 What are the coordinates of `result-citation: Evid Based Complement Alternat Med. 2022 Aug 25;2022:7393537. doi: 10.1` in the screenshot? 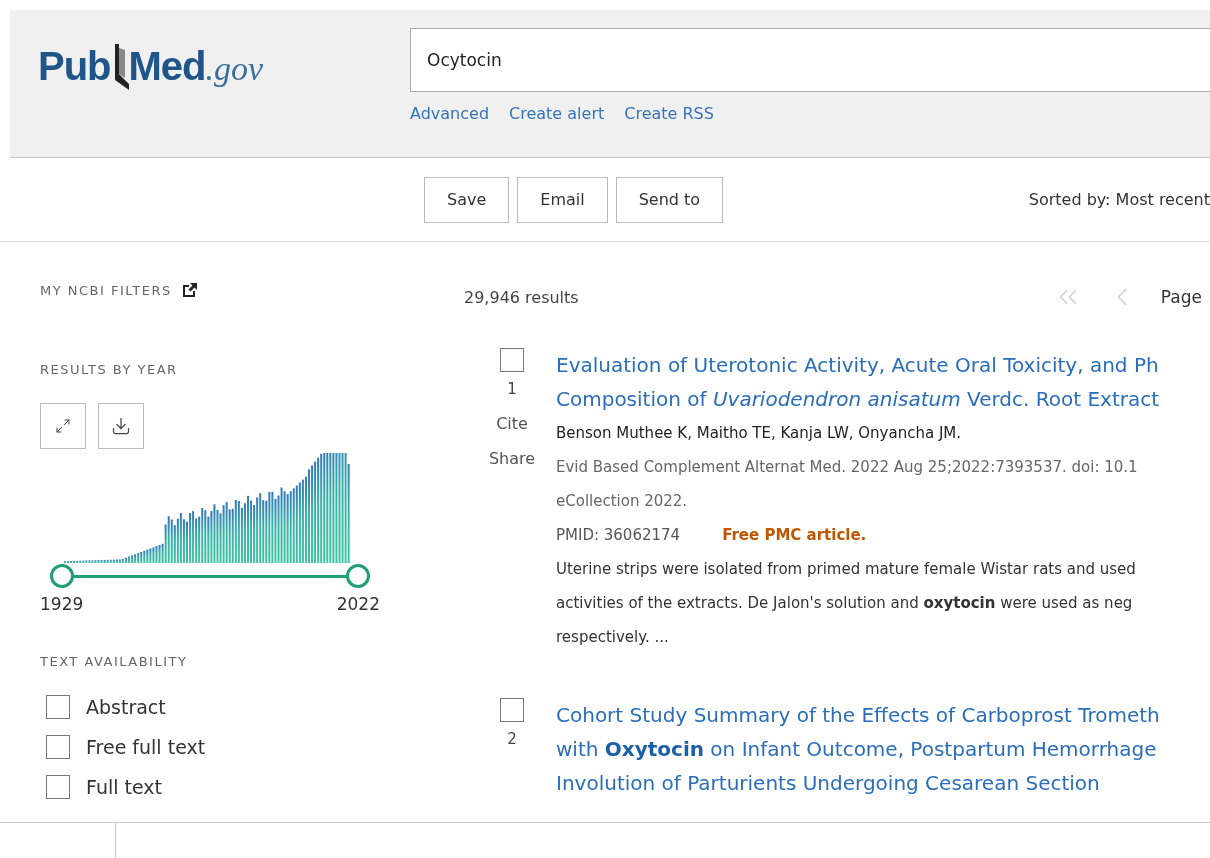 It's located at (847, 467).